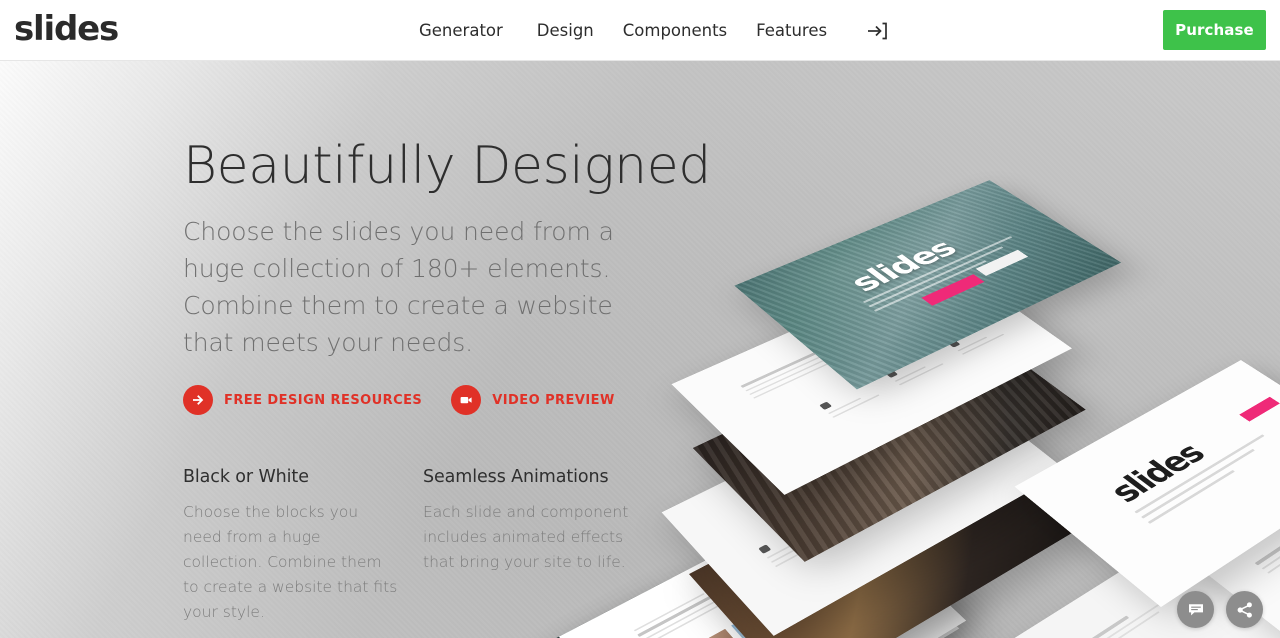  Describe the element at coordinates (66, 29) in the screenshot. I see `logo: slides` at that location.